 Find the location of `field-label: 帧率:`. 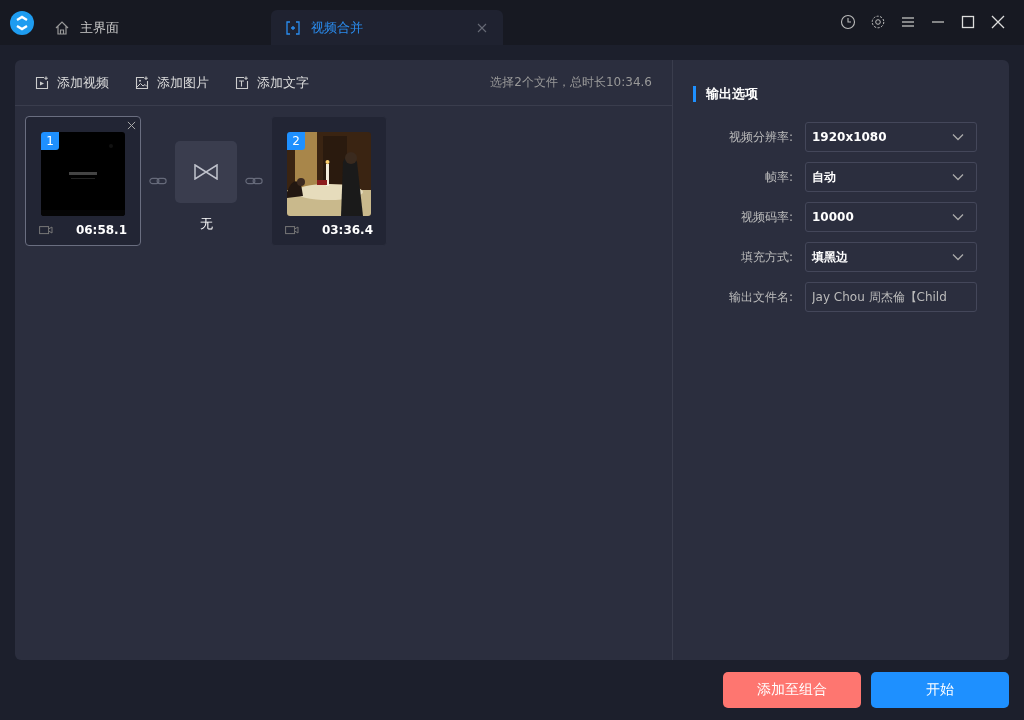

field-label: 帧率: is located at coordinates (778, 177).